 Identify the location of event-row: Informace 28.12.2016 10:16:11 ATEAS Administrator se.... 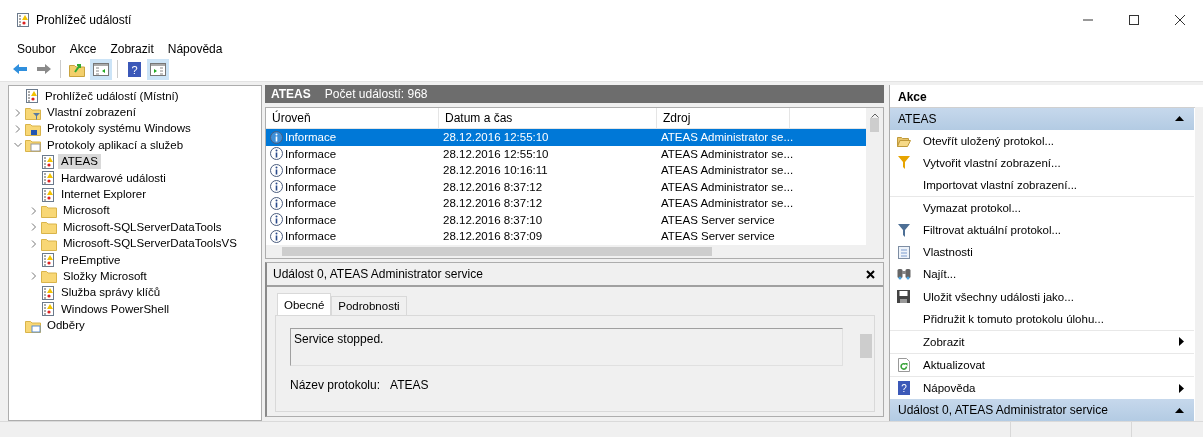
(566, 170).